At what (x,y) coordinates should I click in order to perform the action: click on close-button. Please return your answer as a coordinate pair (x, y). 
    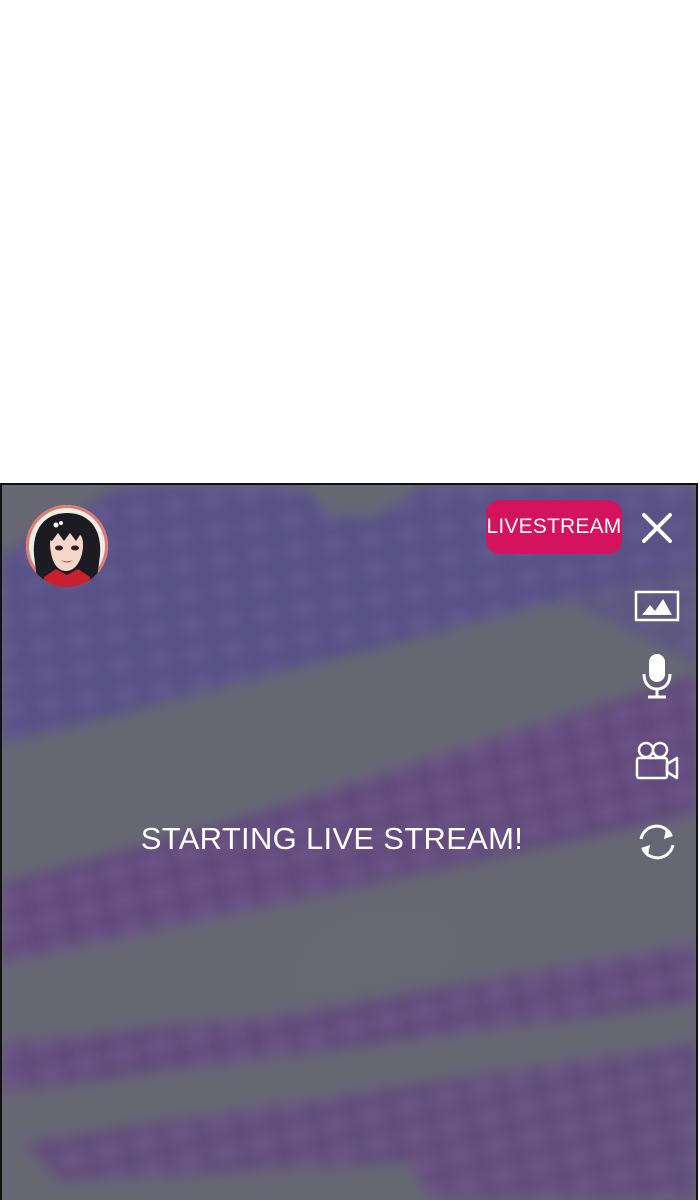
    Looking at the image, I should click on (657, 528).